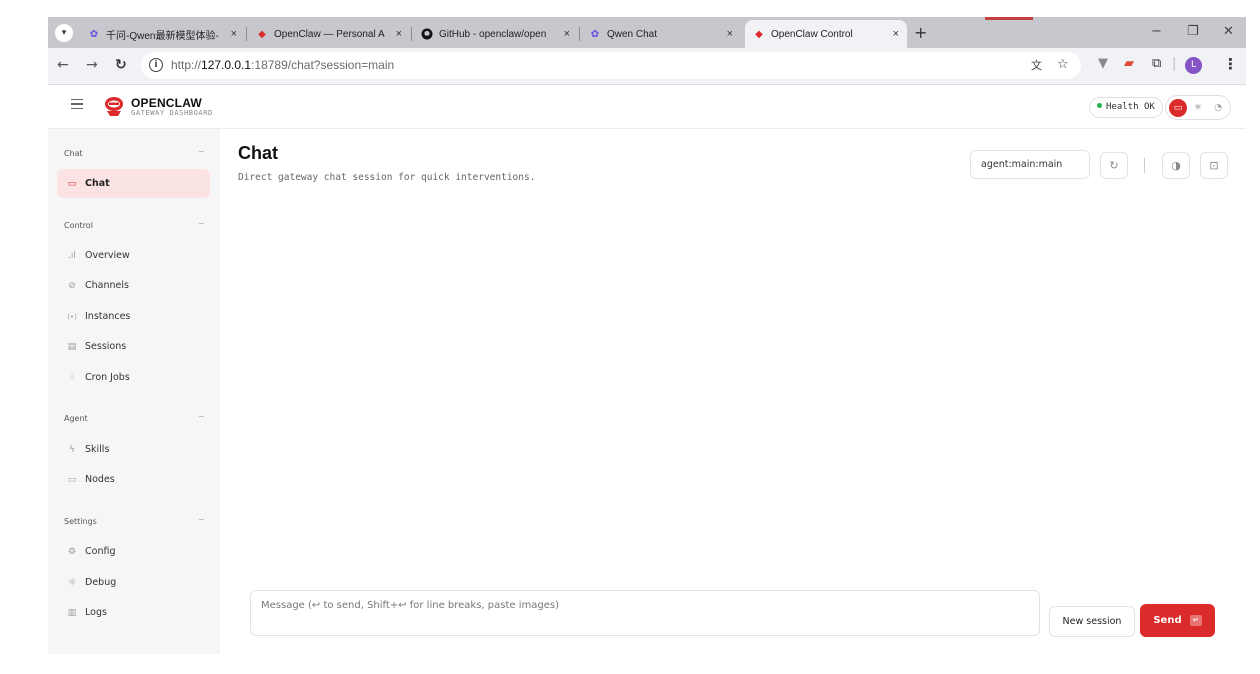  Describe the element at coordinates (1030, 164) in the screenshot. I see `session-key-field: agent:main:main` at that location.